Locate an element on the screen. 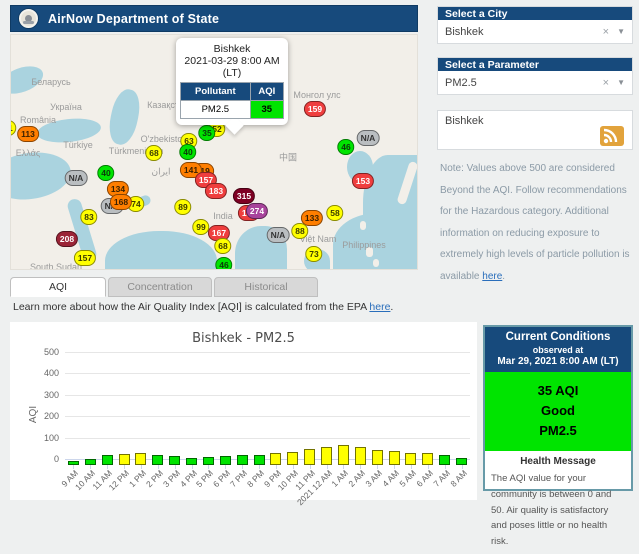  popup-col-aqi: AQI is located at coordinates (267, 91).